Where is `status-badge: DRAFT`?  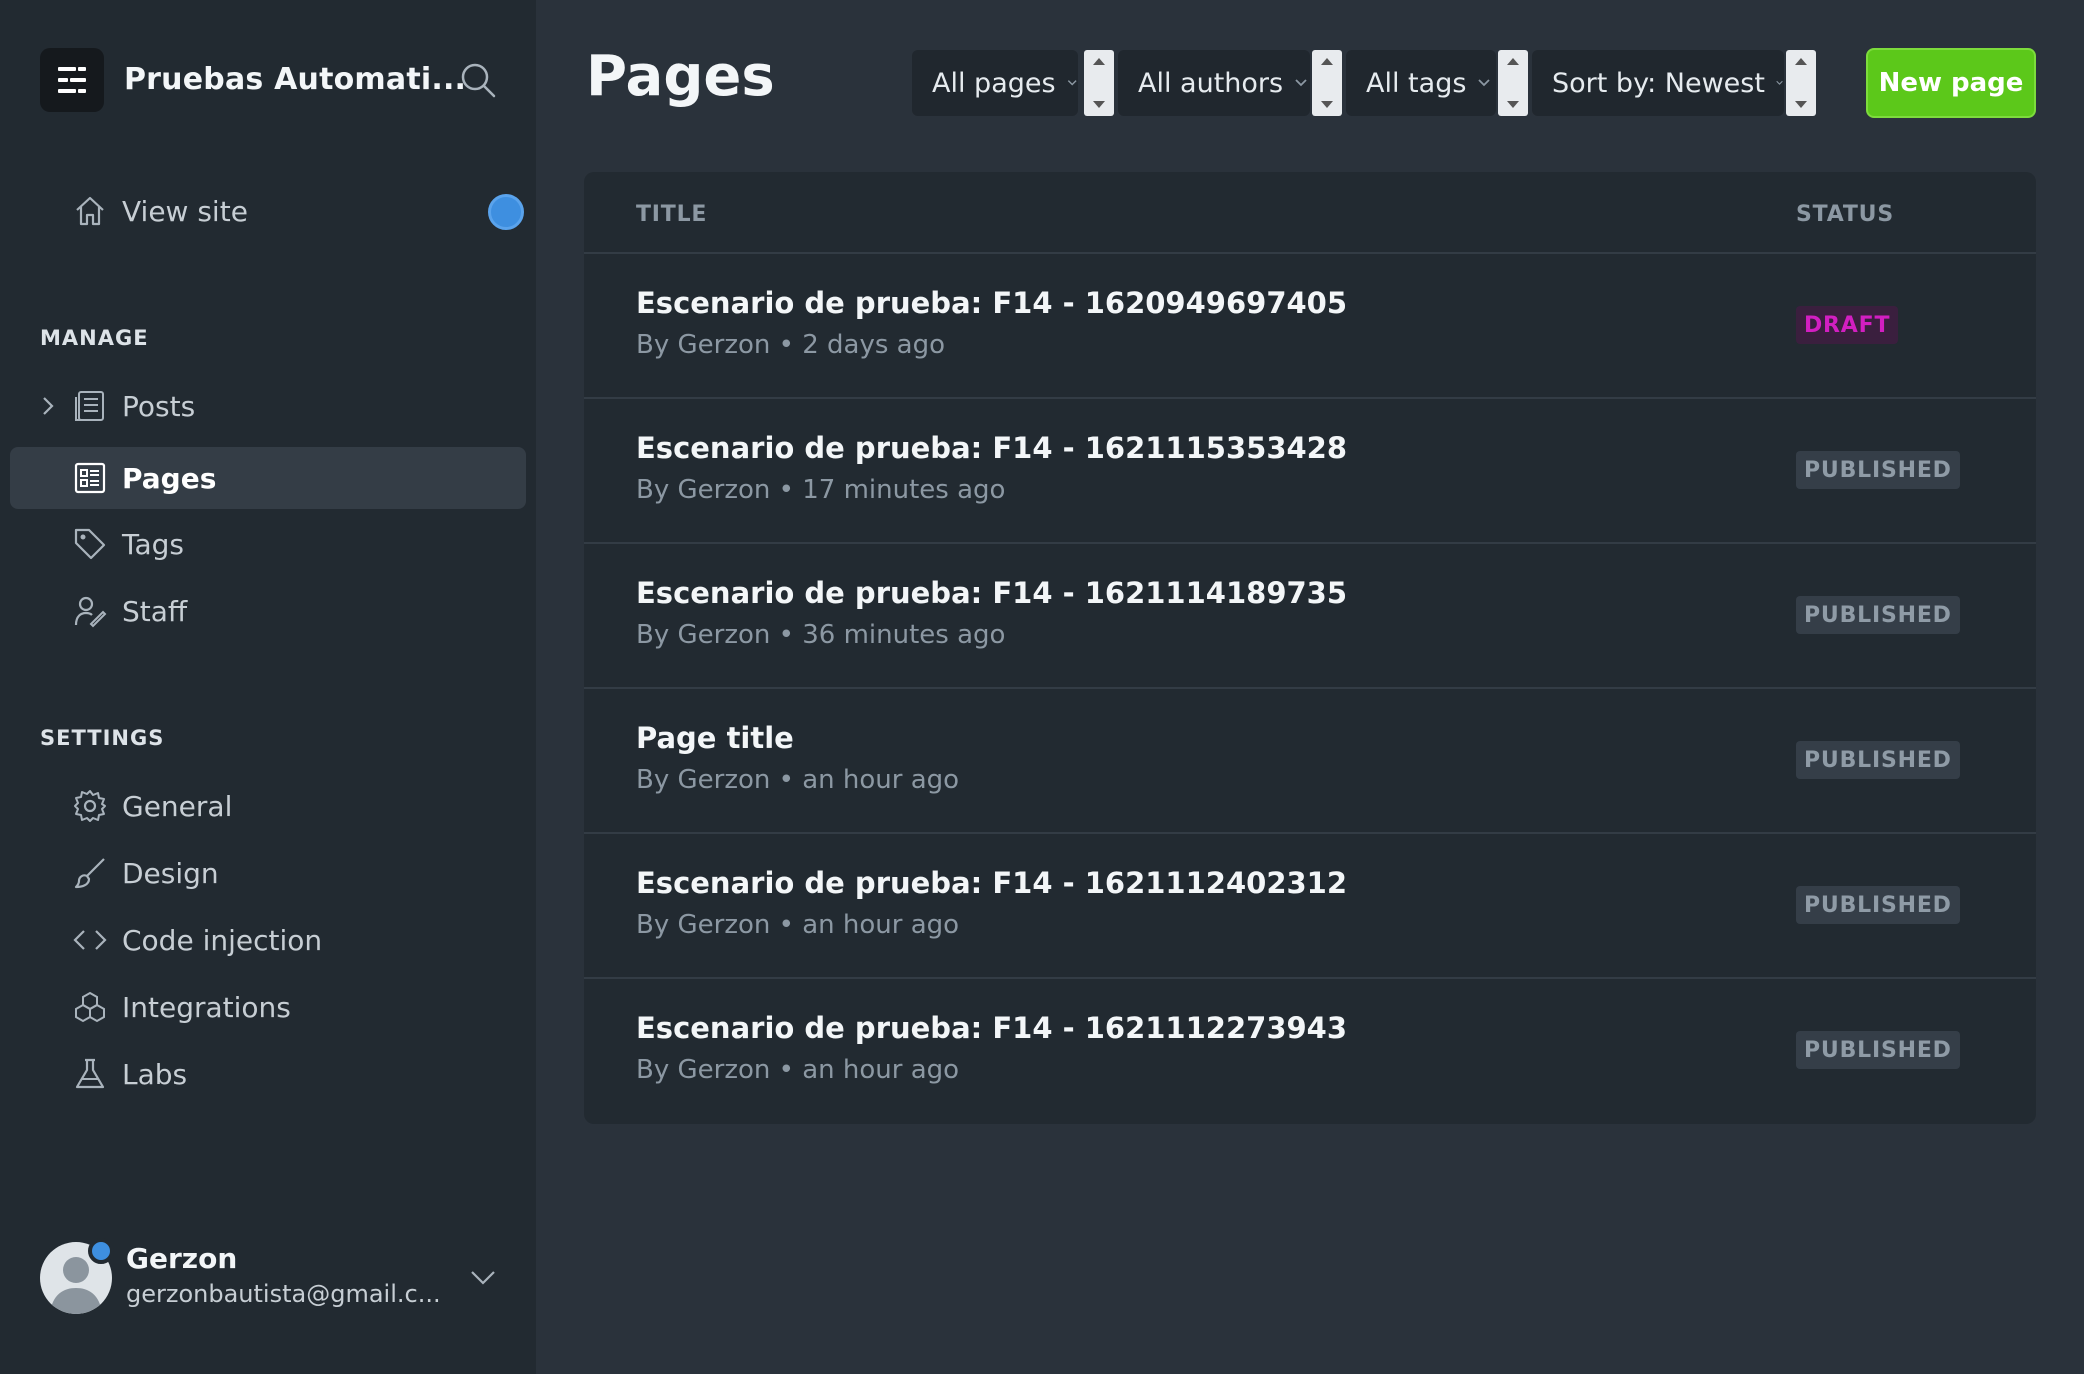 status-badge: DRAFT is located at coordinates (1847, 325).